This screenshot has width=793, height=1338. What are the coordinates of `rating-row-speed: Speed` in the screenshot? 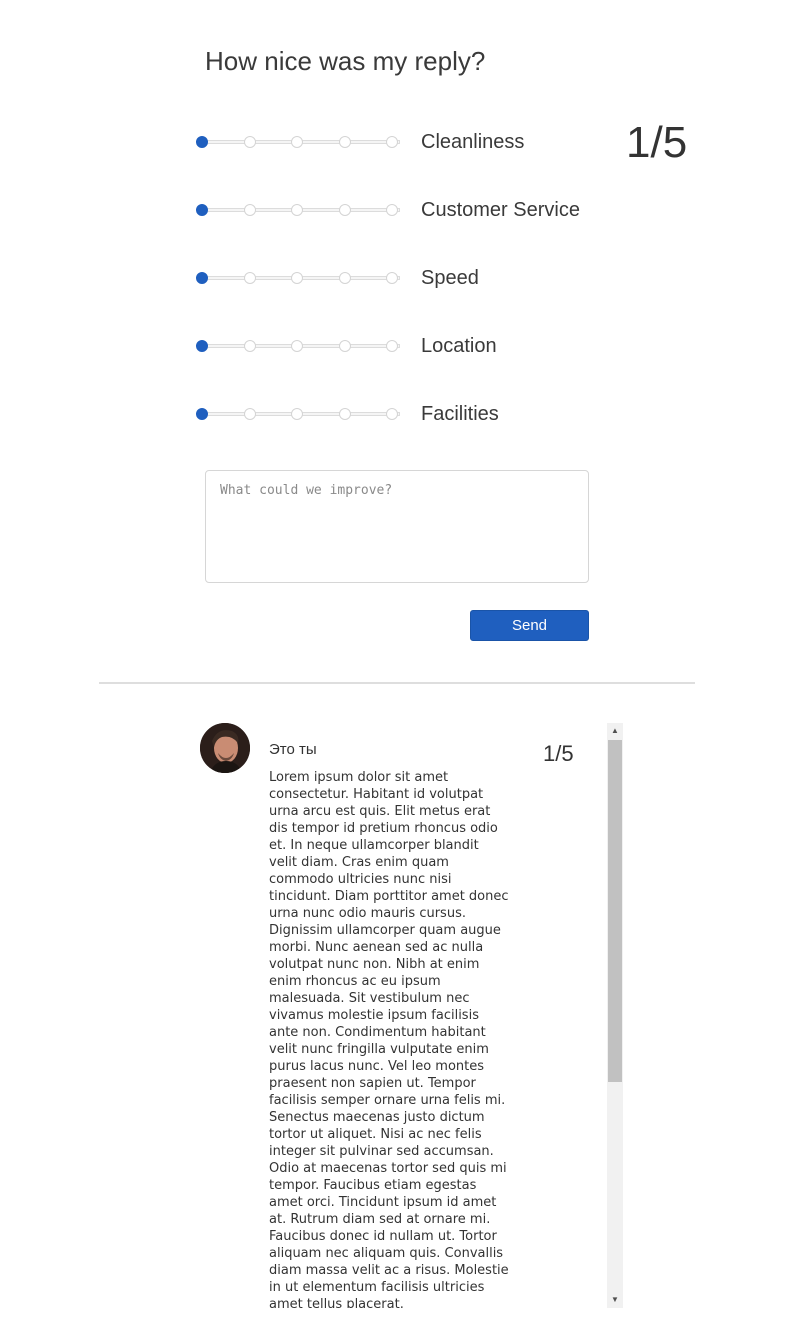 It's located at (406, 278).